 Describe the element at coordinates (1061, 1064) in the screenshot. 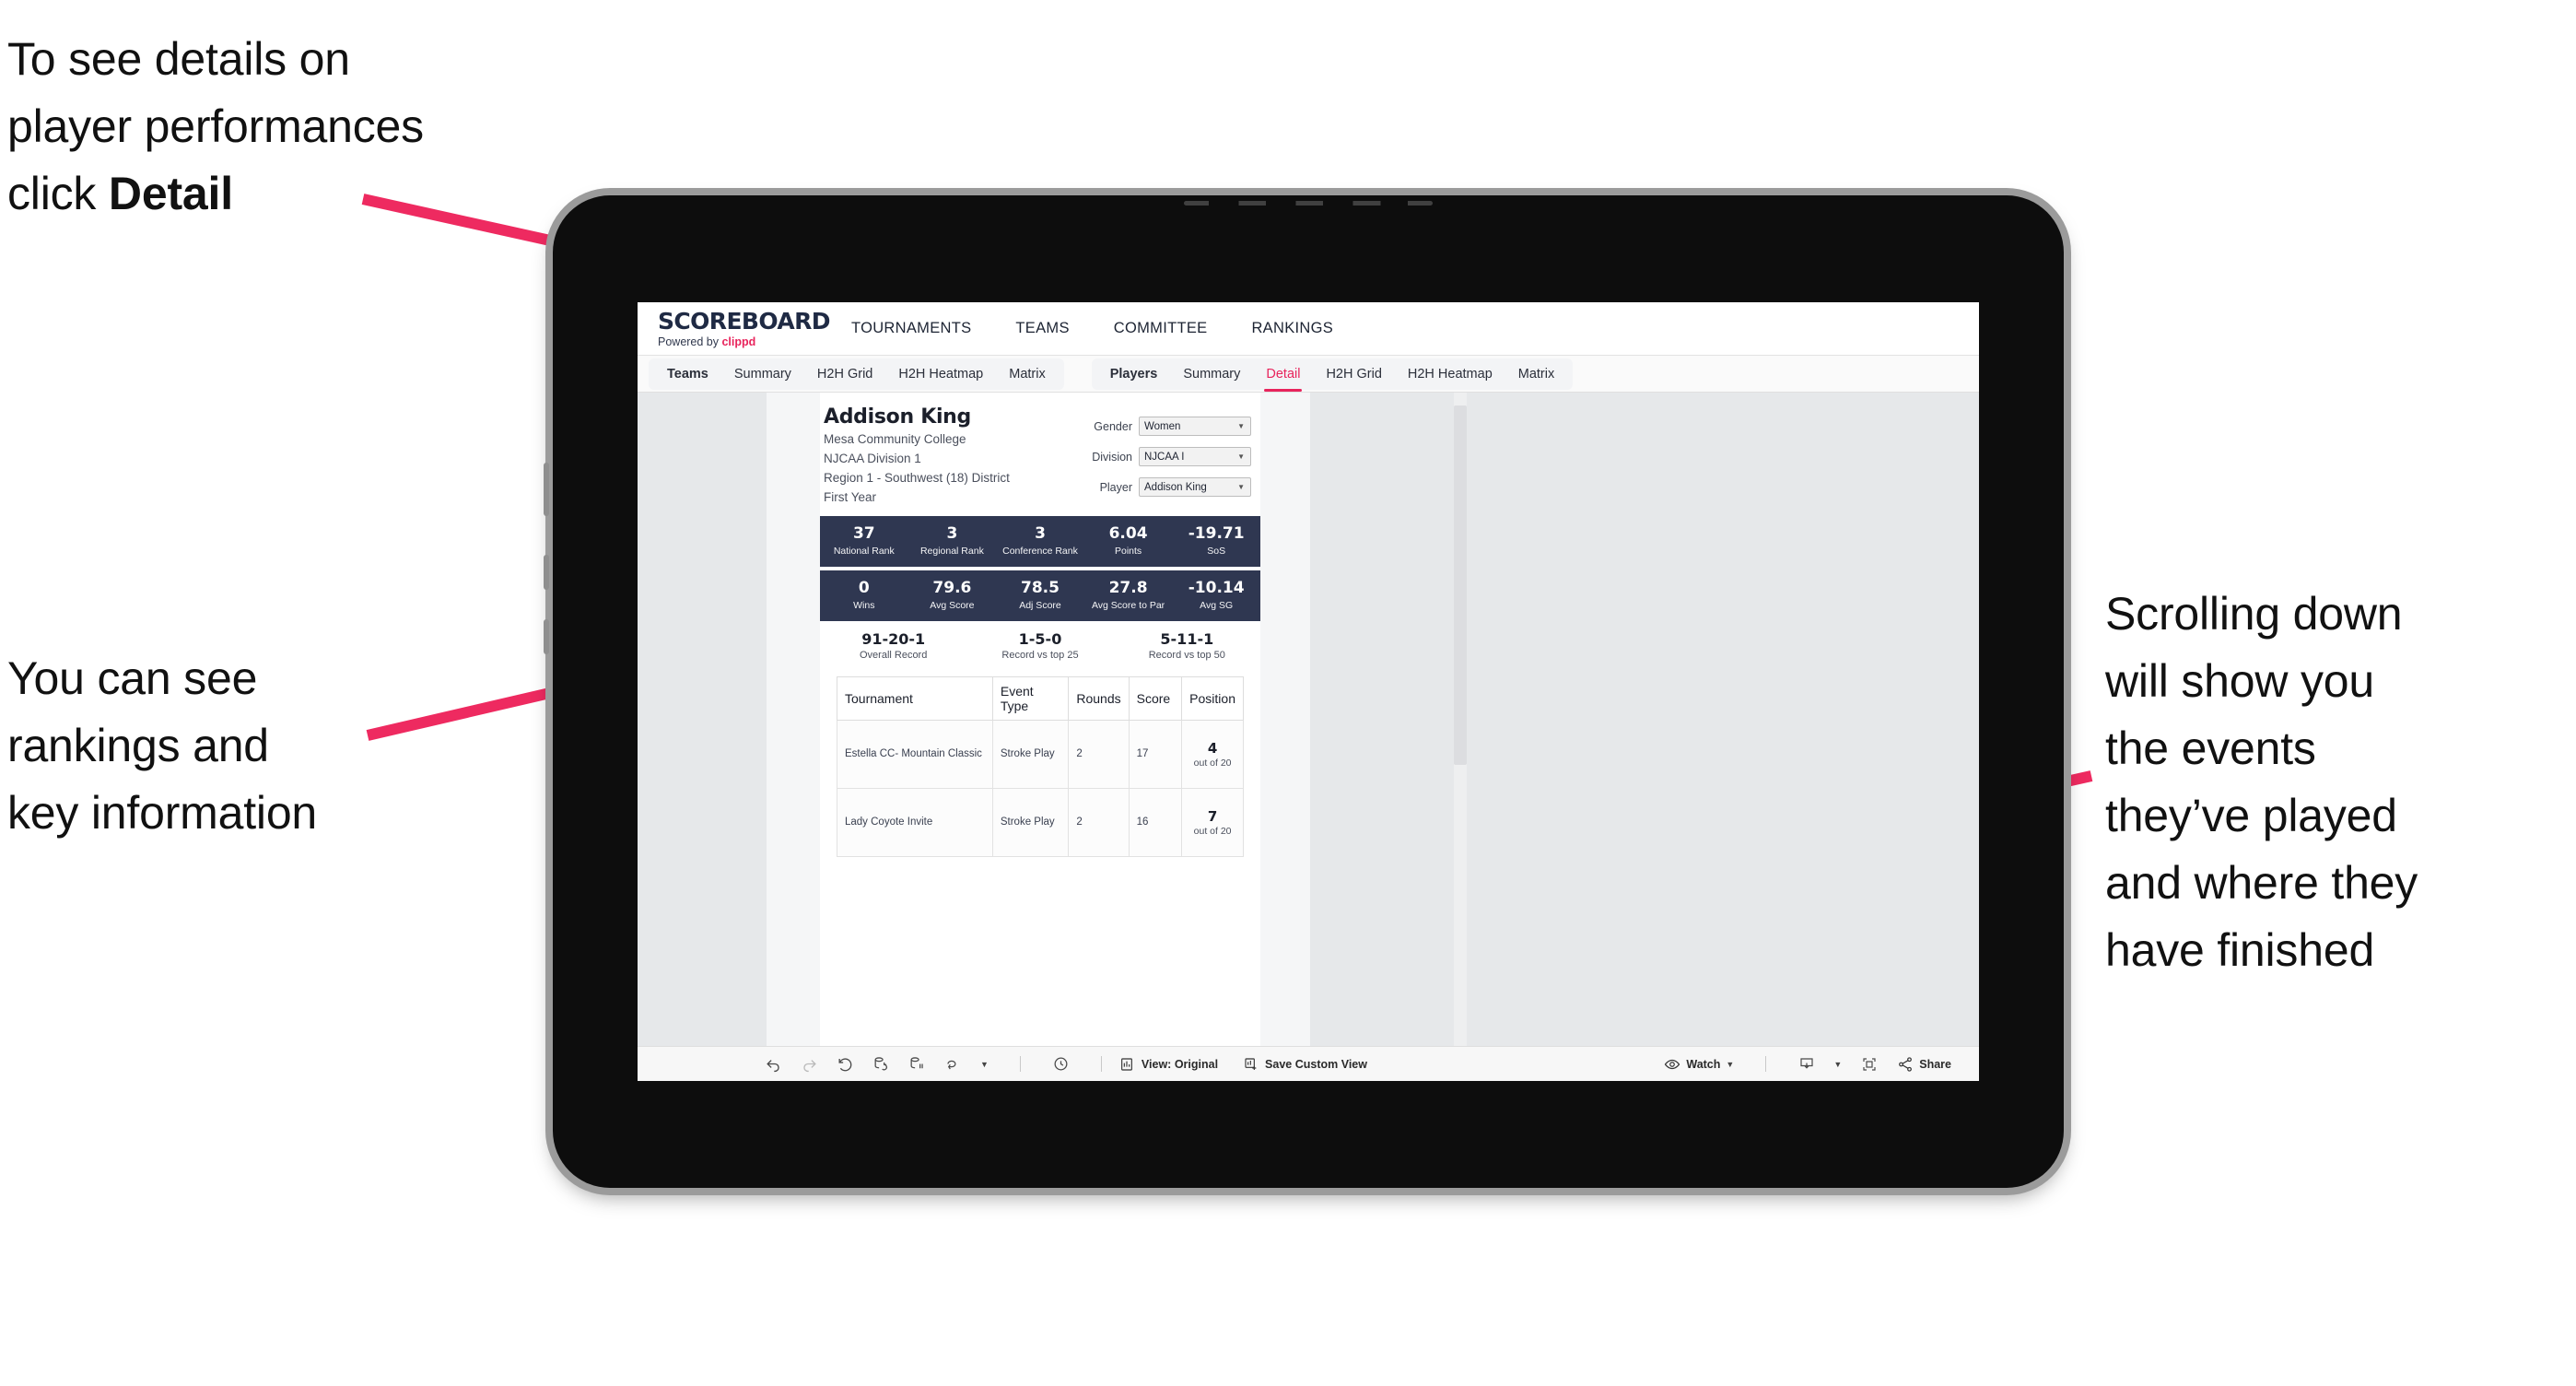

I see `pause-auto-update-icon` at that location.